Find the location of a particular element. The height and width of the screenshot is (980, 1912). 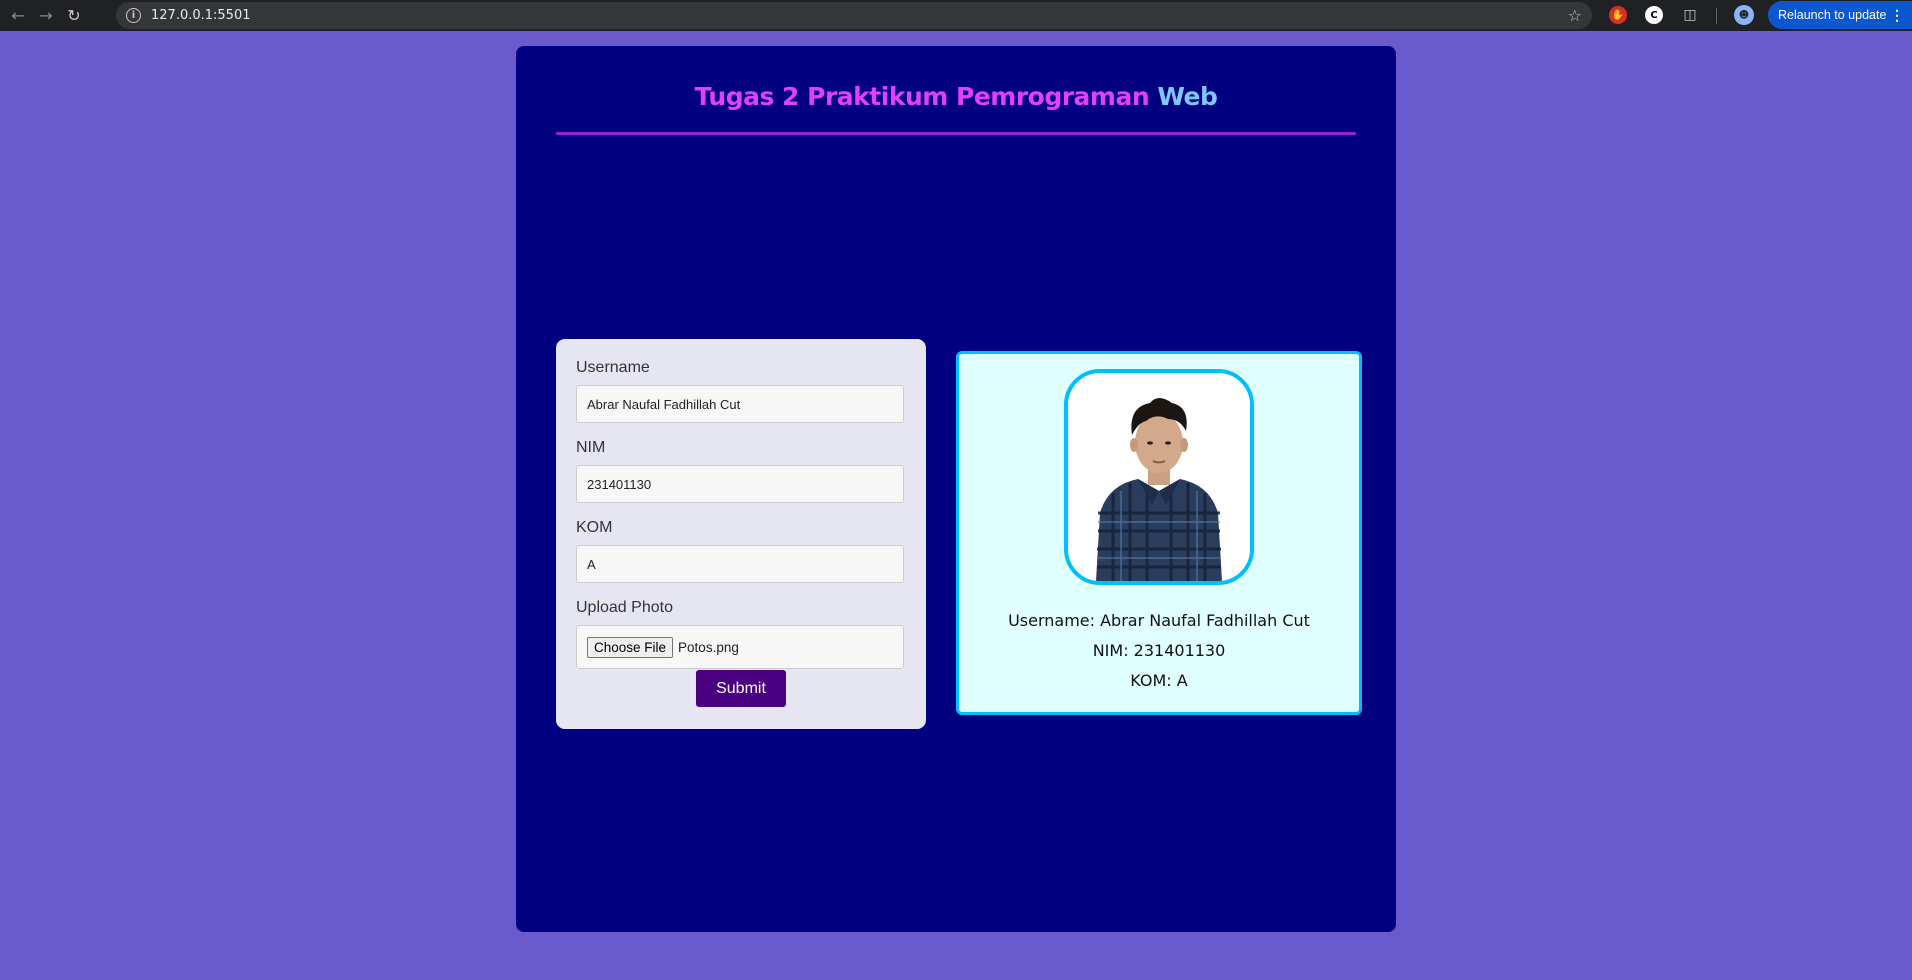

bookmark-star-icon: ☆ is located at coordinates (1575, 15).